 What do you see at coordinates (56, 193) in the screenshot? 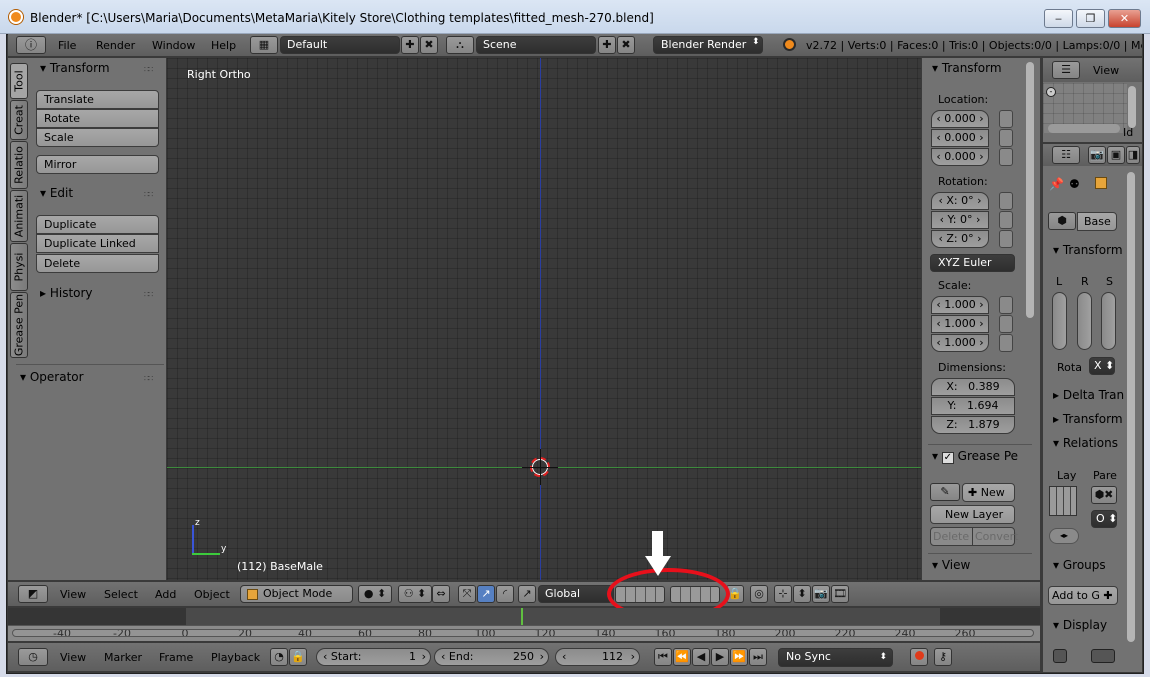
I see `edit-panel-title: ▾ Edit` at bounding box center [56, 193].